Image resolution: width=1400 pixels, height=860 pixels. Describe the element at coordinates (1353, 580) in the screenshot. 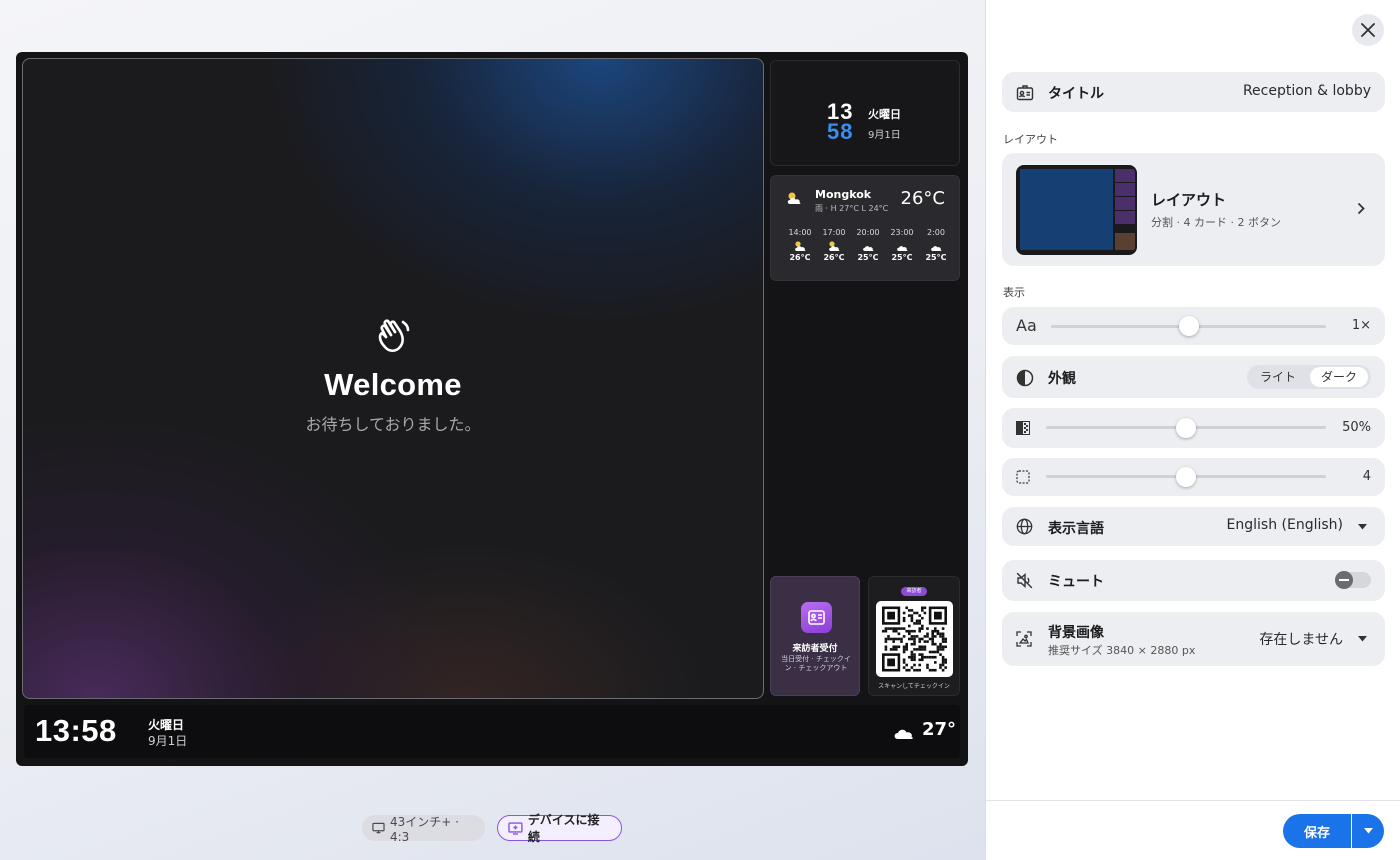

I see `mute-toggle` at that location.